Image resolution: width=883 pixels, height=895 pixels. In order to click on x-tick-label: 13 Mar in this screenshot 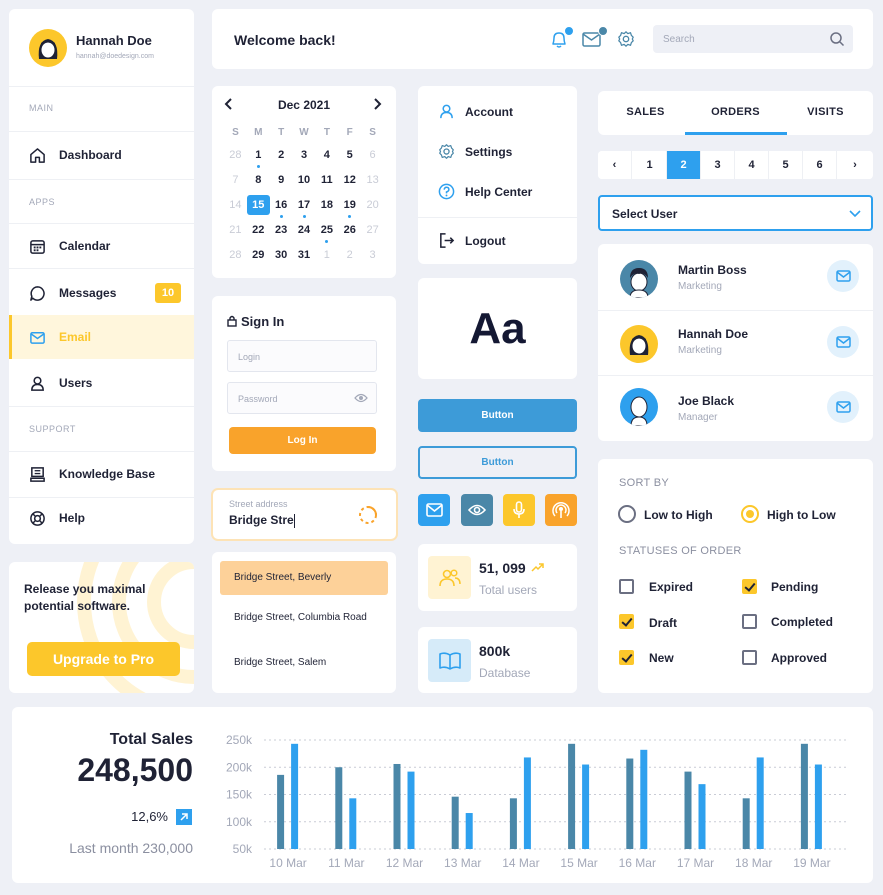, I will do `click(462, 863)`.